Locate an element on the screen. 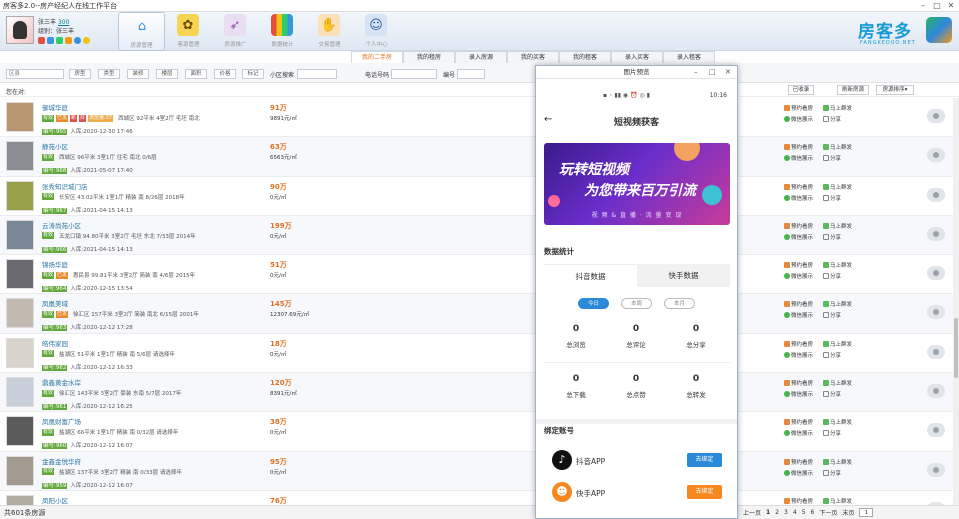 This screenshot has height=519, width=959. page-2: 2 is located at coordinates (777, 512).